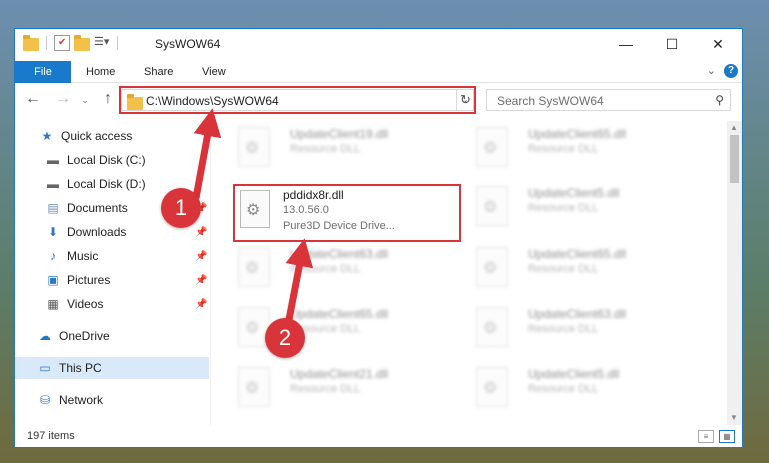  Describe the element at coordinates (207, 153) in the screenshot. I see `arrow-to-address-bar` at that location.